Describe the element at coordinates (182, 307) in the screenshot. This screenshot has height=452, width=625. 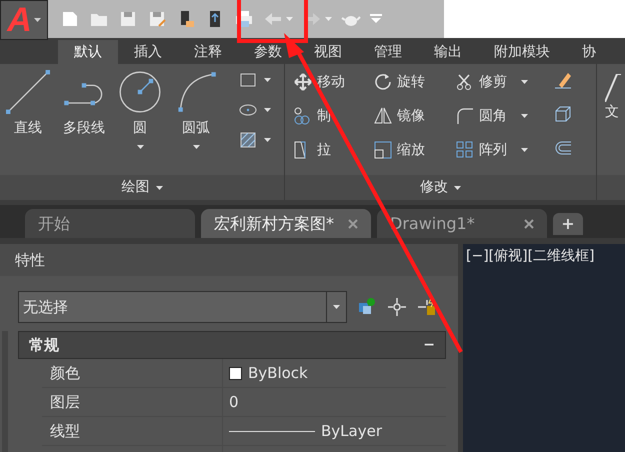
I see `selection-dropdown: 无选择` at that location.